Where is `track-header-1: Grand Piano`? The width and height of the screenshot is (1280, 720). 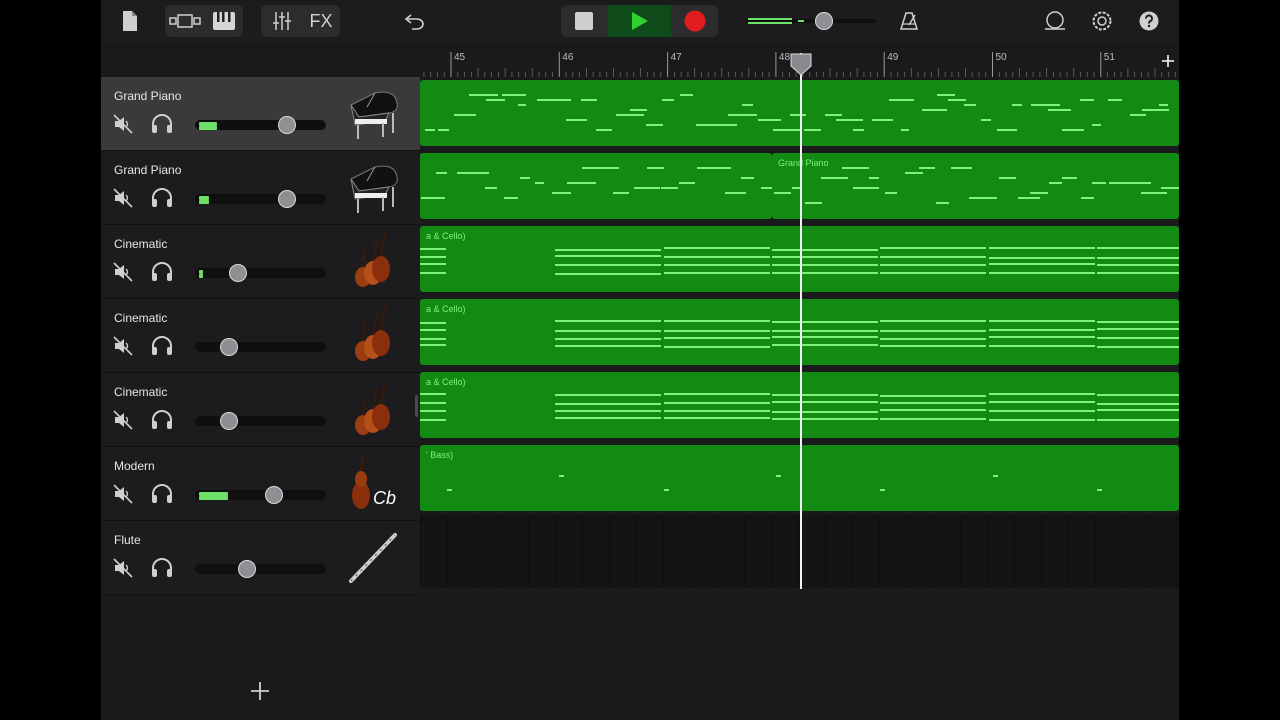 track-header-1: Grand Piano is located at coordinates (260, 114).